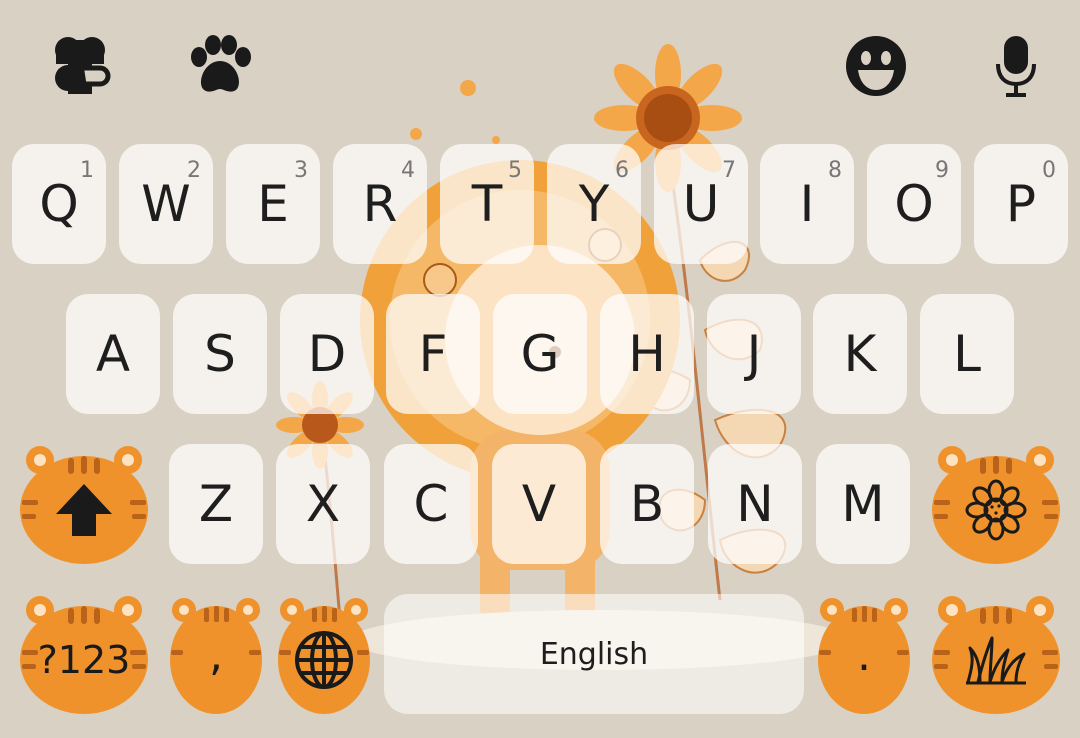 The height and width of the screenshot is (738, 1080). I want to click on key-label: B, so click(647, 504).